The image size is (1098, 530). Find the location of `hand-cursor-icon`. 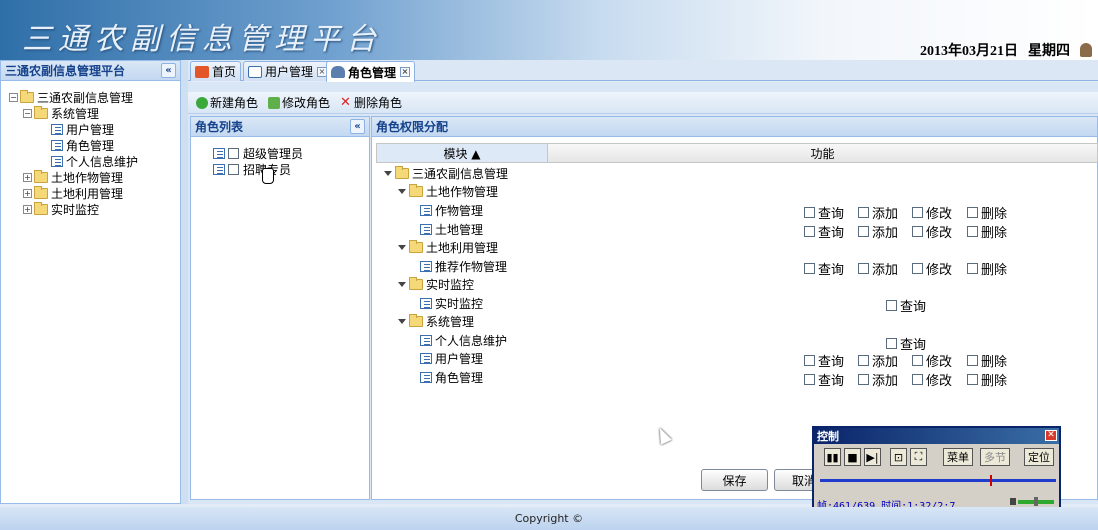

hand-cursor-icon is located at coordinates (268, 176).